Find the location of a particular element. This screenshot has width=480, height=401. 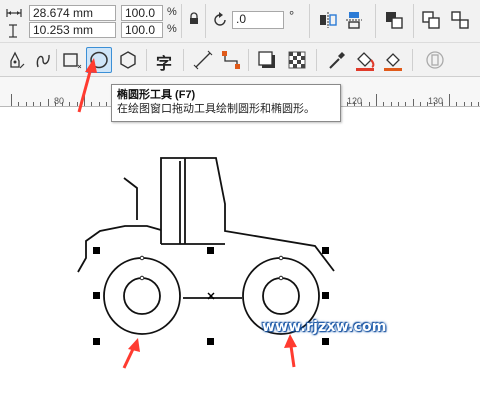

freehand-tool is located at coordinates (15, 60).